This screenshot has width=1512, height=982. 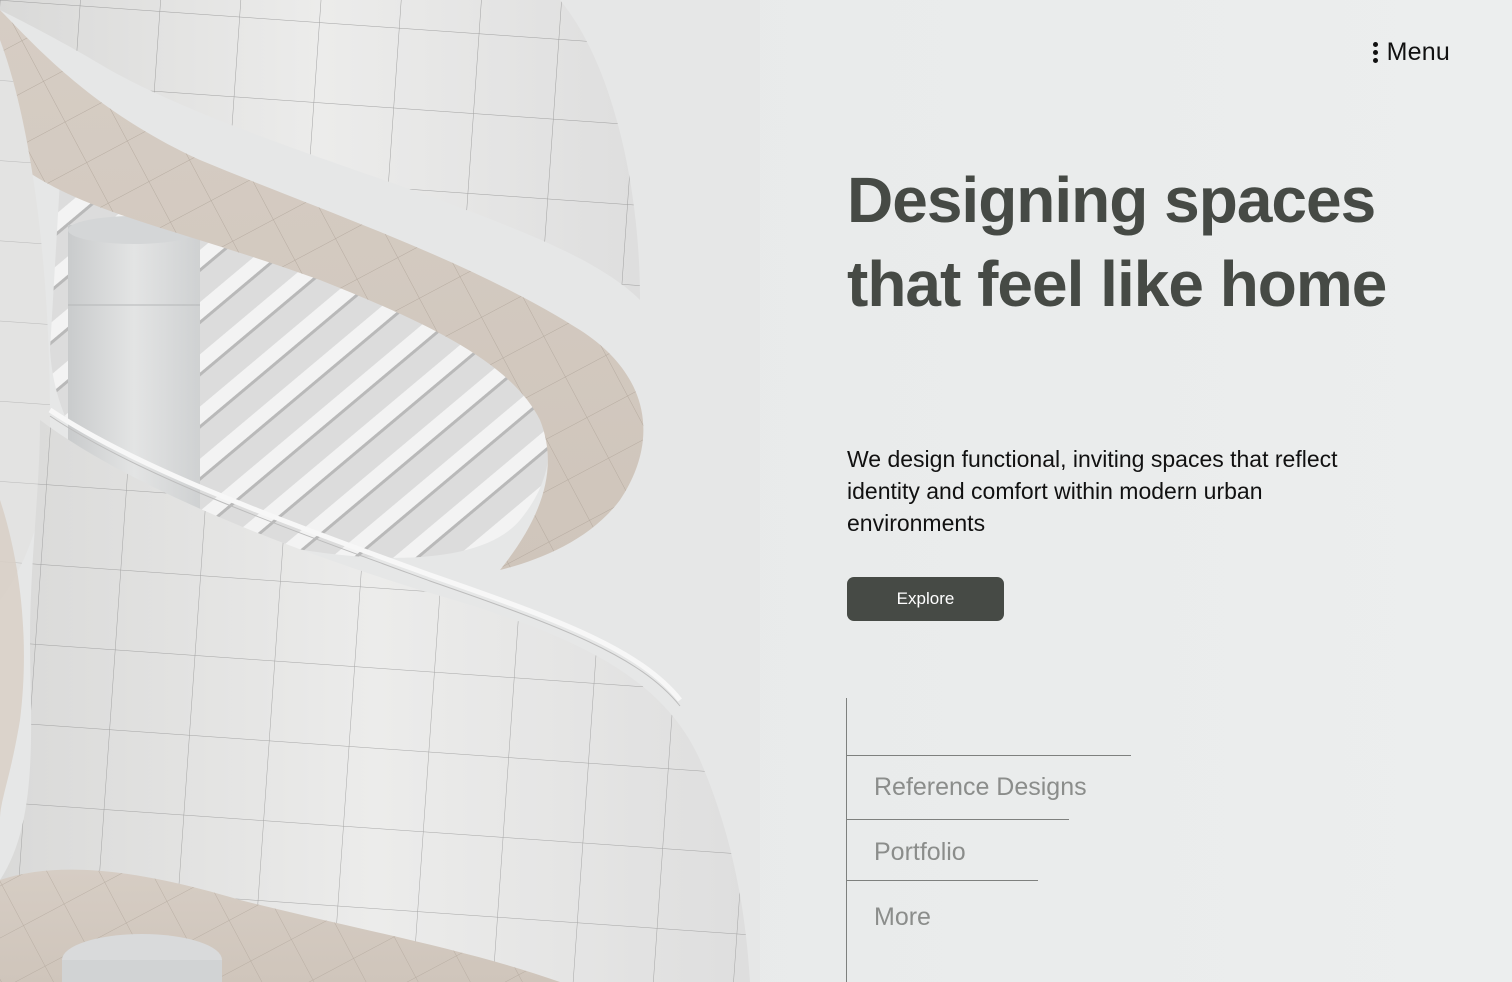 What do you see at coordinates (1376, 52) in the screenshot?
I see `vertical-dots-icon` at bounding box center [1376, 52].